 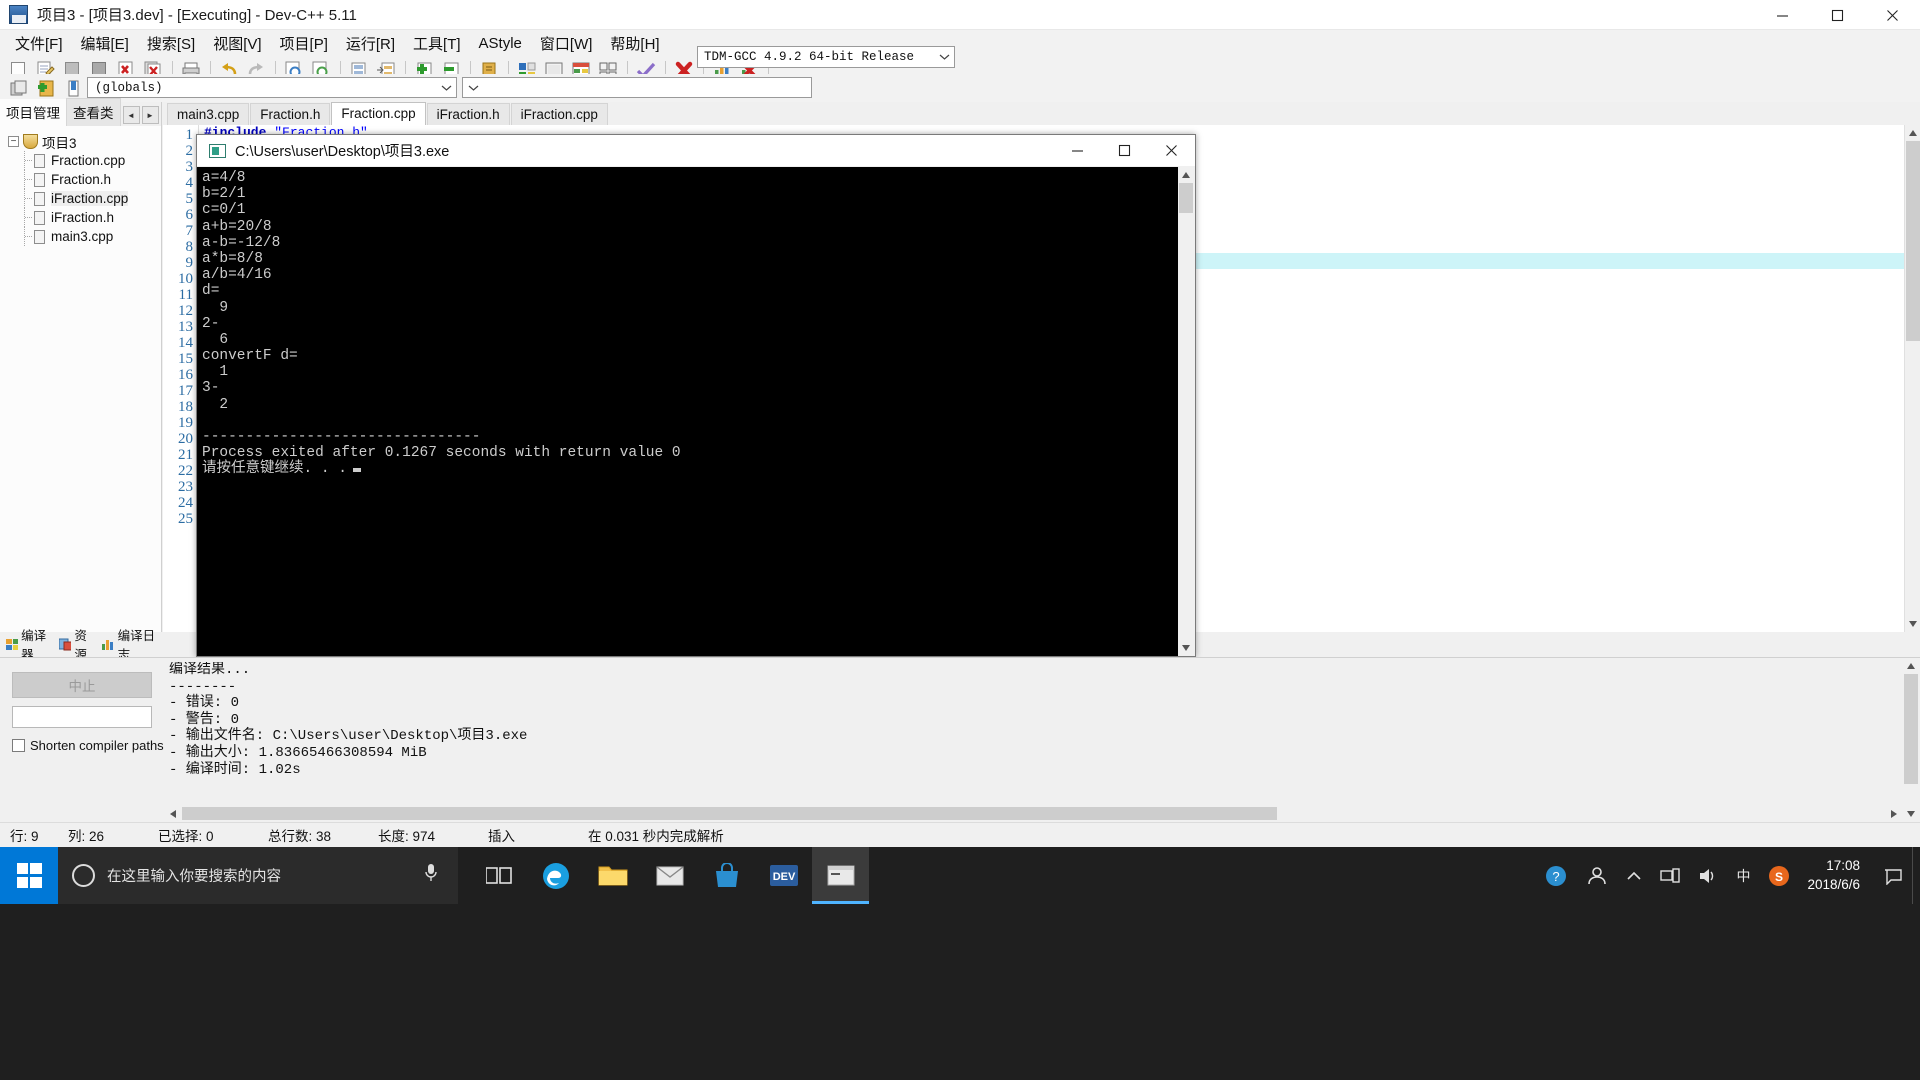 What do you see at coordinates (194, 877) in the screenshot?
I see `search-placeholder: 在这里输入你要搜索的内容` at bounding box center [194, 877].